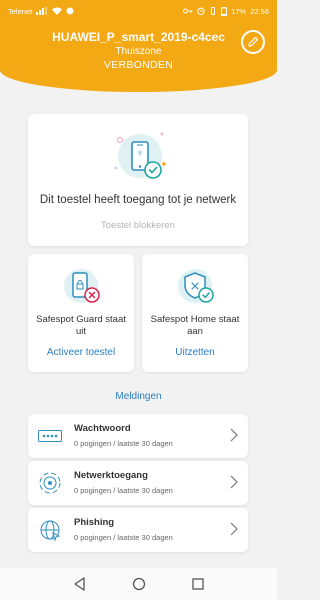  What do you see at coordinates (81, 352) in the screenshot?
I see `activate-device-button: Activeer toestel` at bounding box center [81, 352].